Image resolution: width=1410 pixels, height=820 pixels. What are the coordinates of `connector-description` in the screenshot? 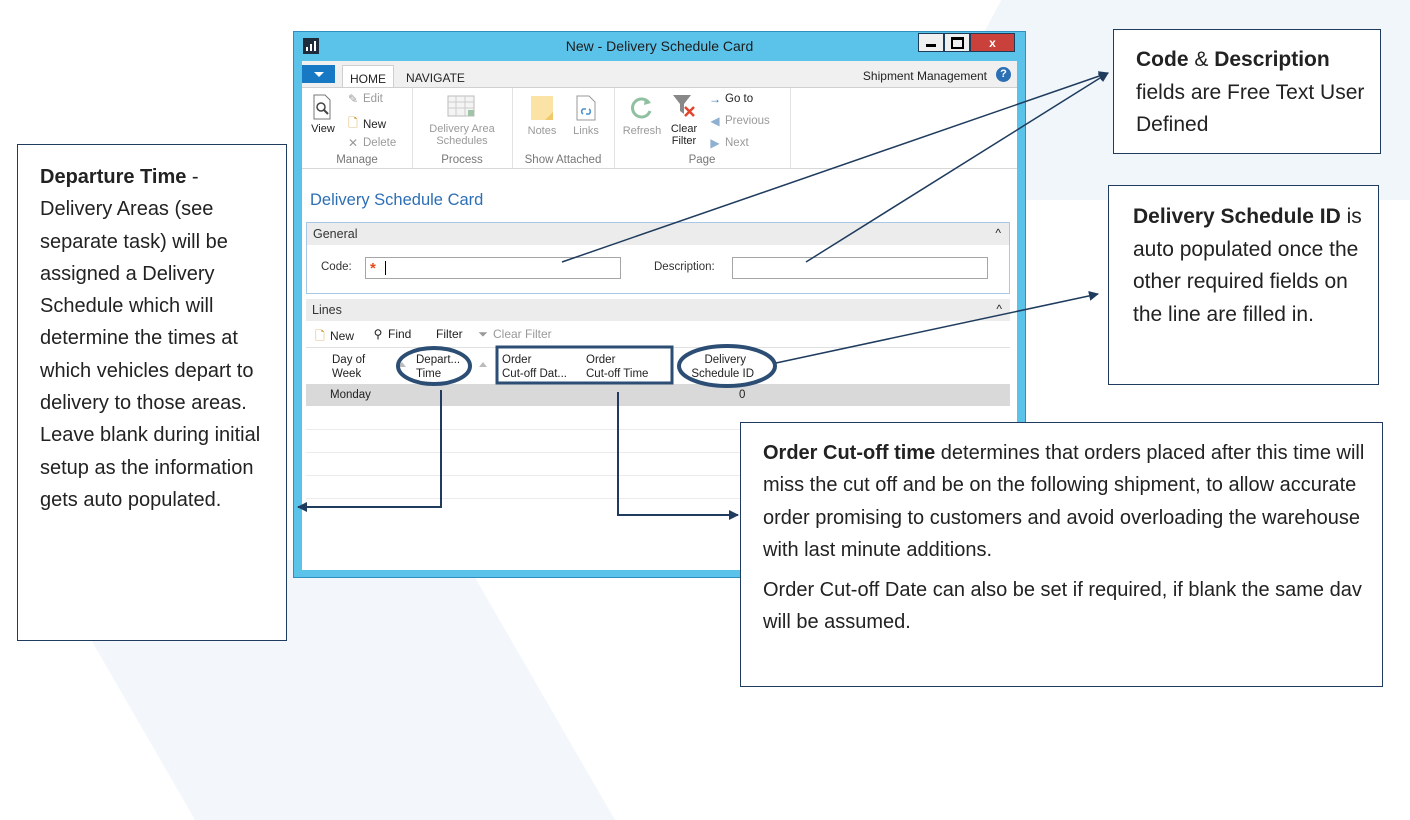 It's located at (957, 167).